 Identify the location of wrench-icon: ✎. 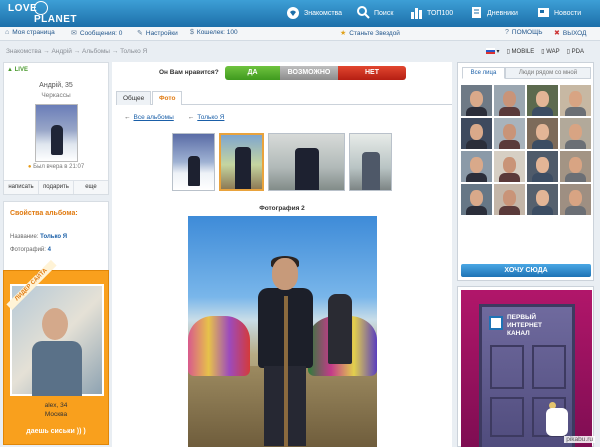
(140, 33).